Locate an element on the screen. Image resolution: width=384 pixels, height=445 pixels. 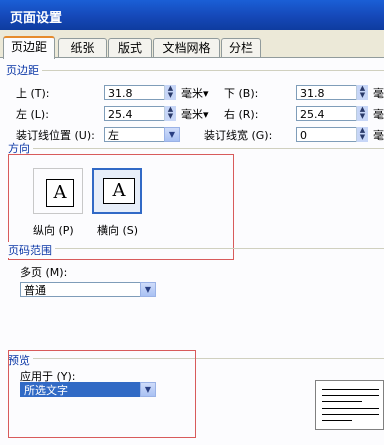
gutter-position-dropdown-icon: ▼ is located at coordinates (172, 134).